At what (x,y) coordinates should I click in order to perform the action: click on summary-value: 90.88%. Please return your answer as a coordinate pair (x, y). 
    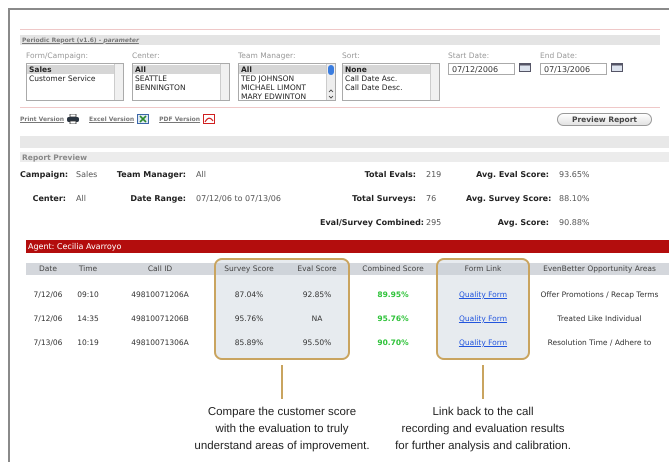
    Looking at the image, I should click on (574, 222).